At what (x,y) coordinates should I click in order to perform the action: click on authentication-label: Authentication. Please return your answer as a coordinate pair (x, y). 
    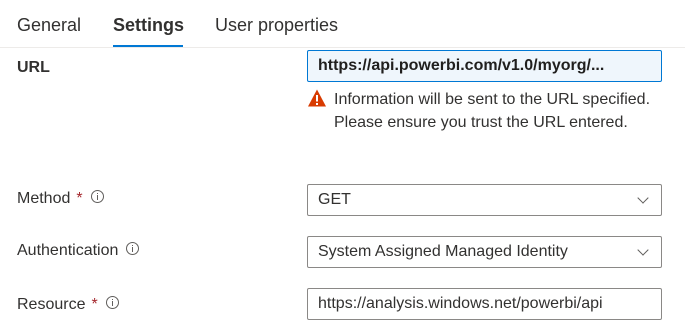
    Looking at the image, I should click on (78, 251).